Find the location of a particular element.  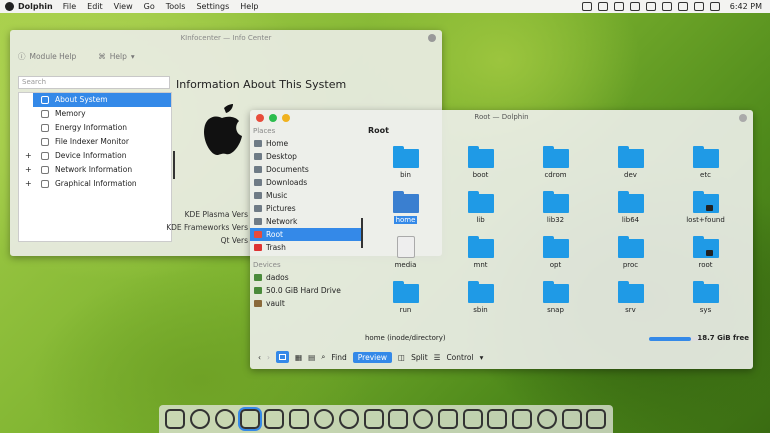

folder-item: proc is located at coordinates (630, 255).